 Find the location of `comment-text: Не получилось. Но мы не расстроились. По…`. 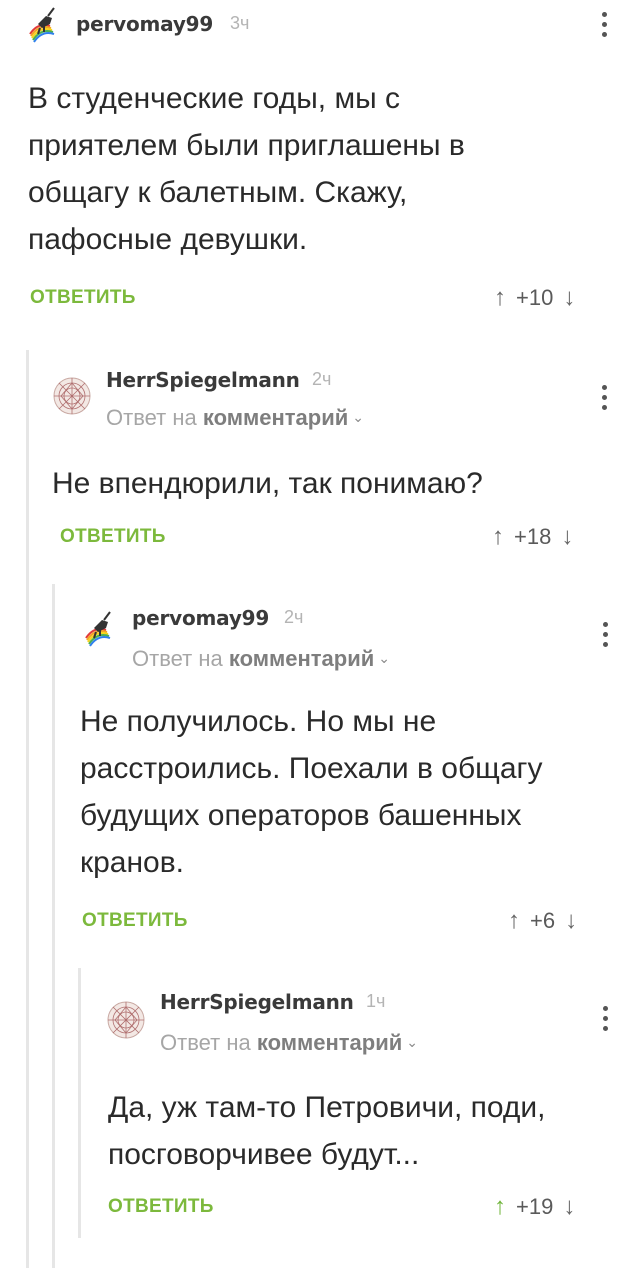

comment-text: Не получилось. Но мы не расстроились. По… is located at coordinates (311, 792).